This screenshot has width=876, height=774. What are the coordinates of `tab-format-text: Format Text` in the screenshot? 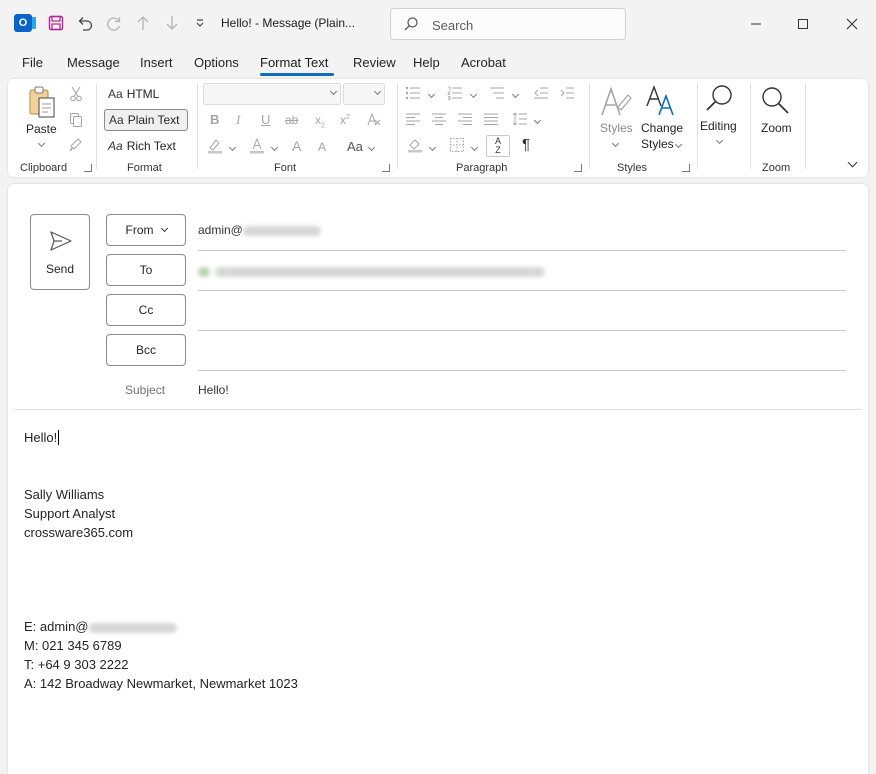 It's located at (294, 62).